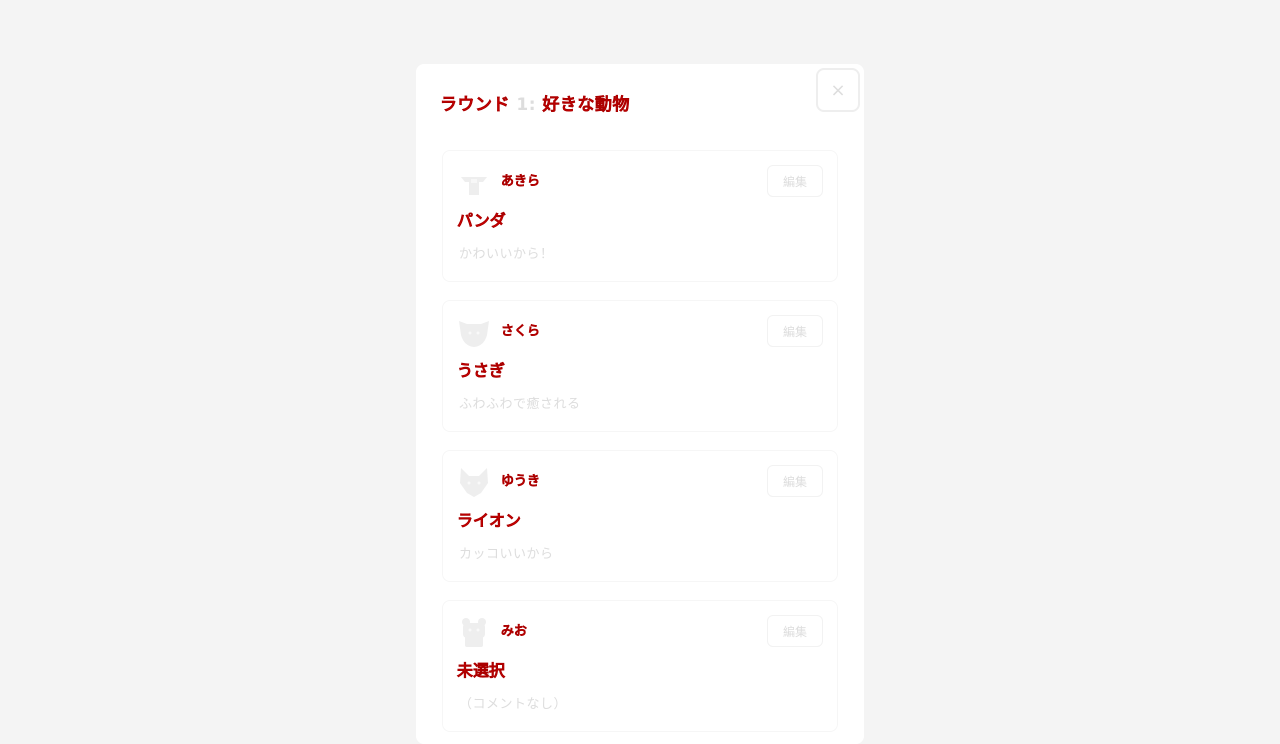  I want to click on modal-title: ラウンド 1: 好きな動物, so click(535, 102).